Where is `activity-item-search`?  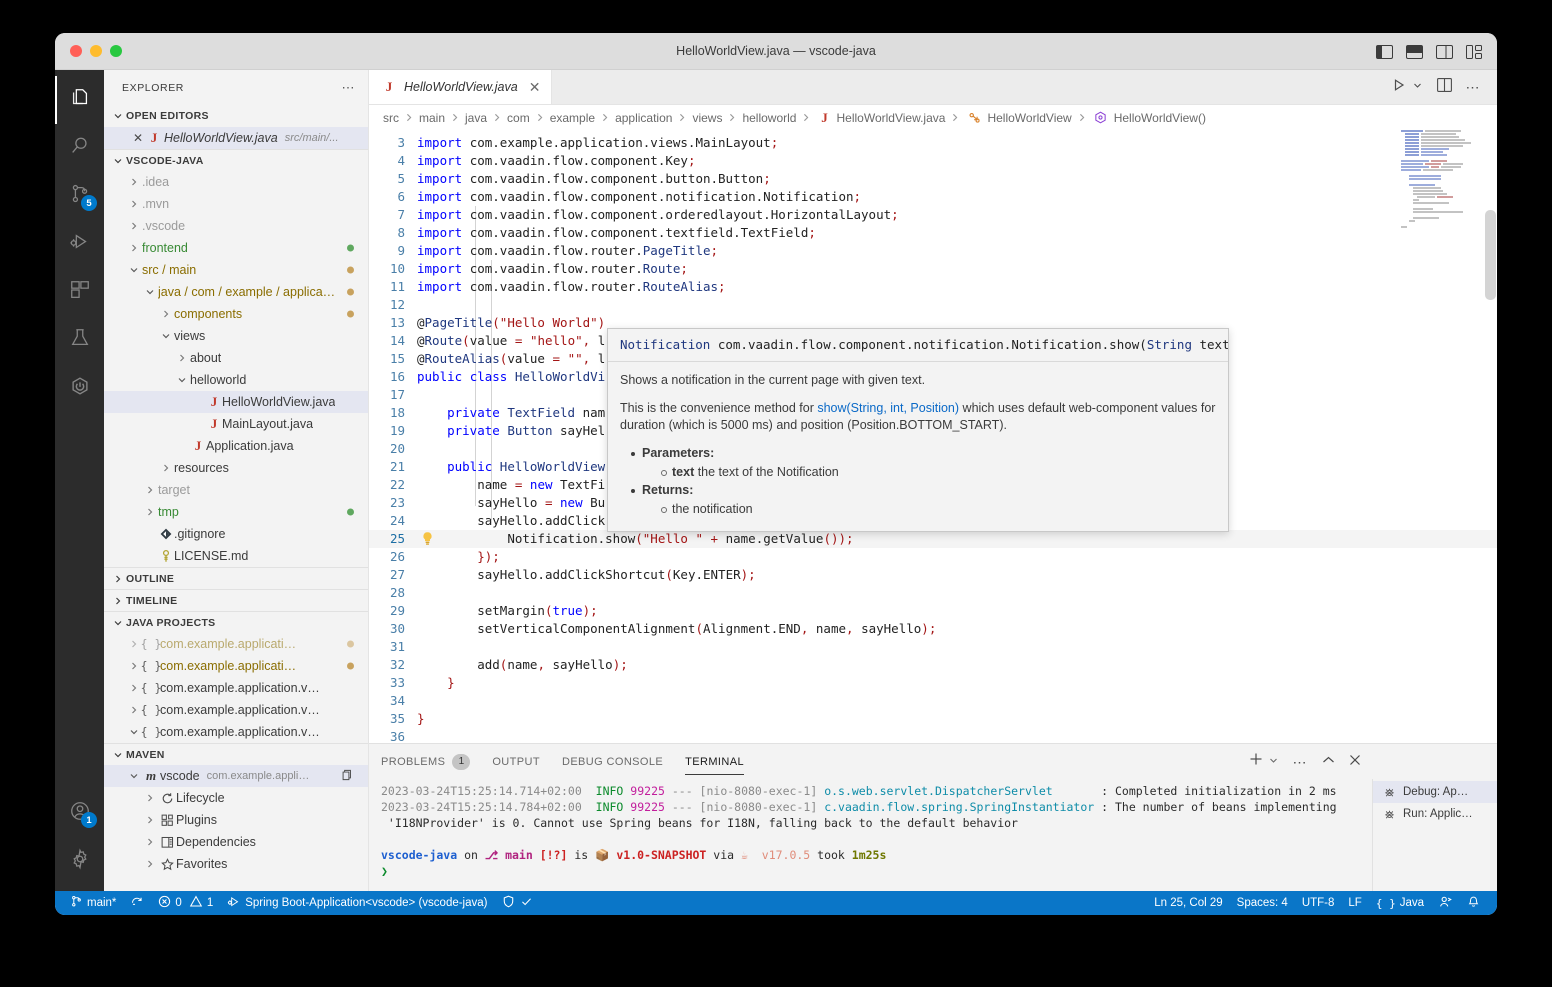
activity-item-search is located at coordinates (79, 148).